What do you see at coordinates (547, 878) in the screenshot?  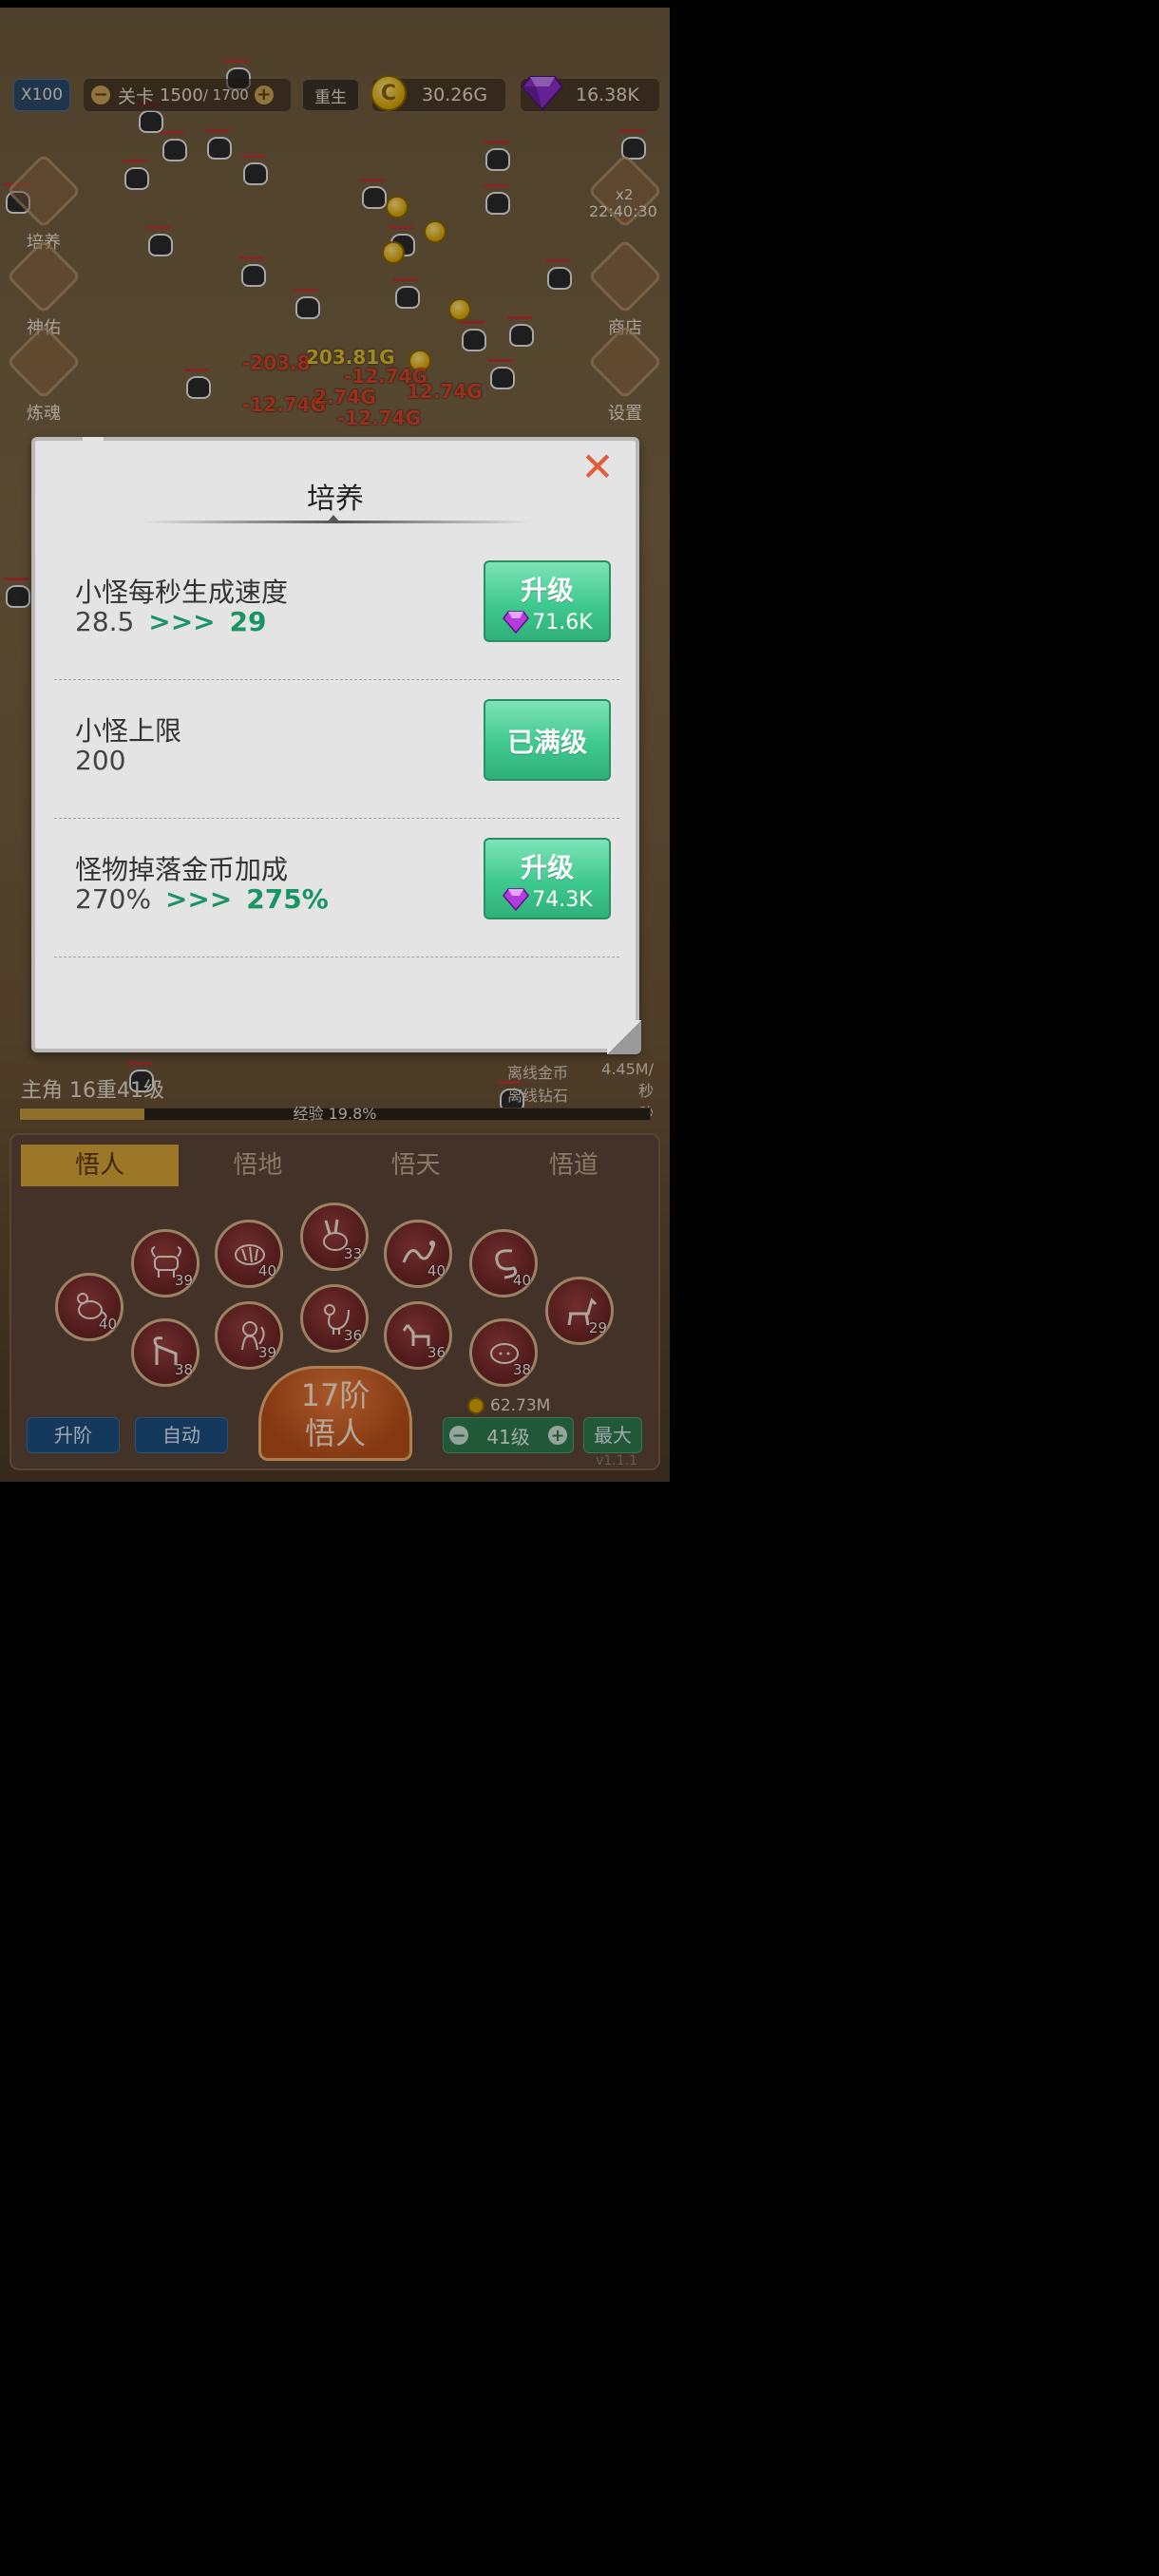 I see `upgrade-button: 升级 74.3K` at bounding box center [547, 878].